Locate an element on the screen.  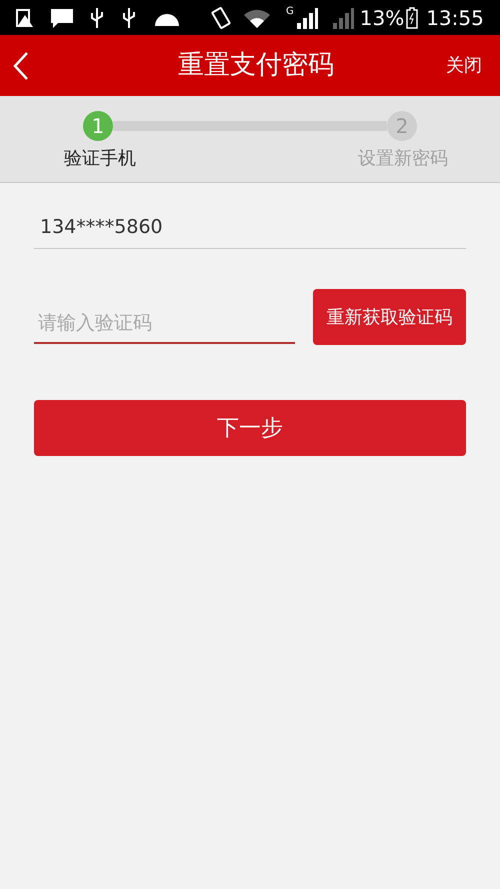
step-label: 设置新密码 is located at coordinates (403, 159).